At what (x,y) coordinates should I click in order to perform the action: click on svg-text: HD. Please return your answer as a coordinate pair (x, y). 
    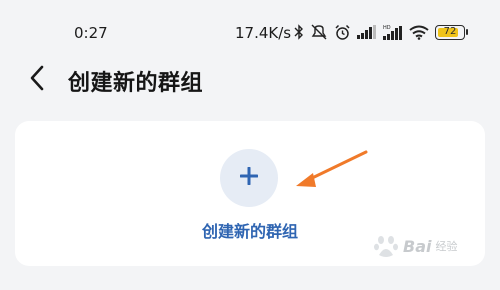
    Looking at the image, I should click on (387, 28).